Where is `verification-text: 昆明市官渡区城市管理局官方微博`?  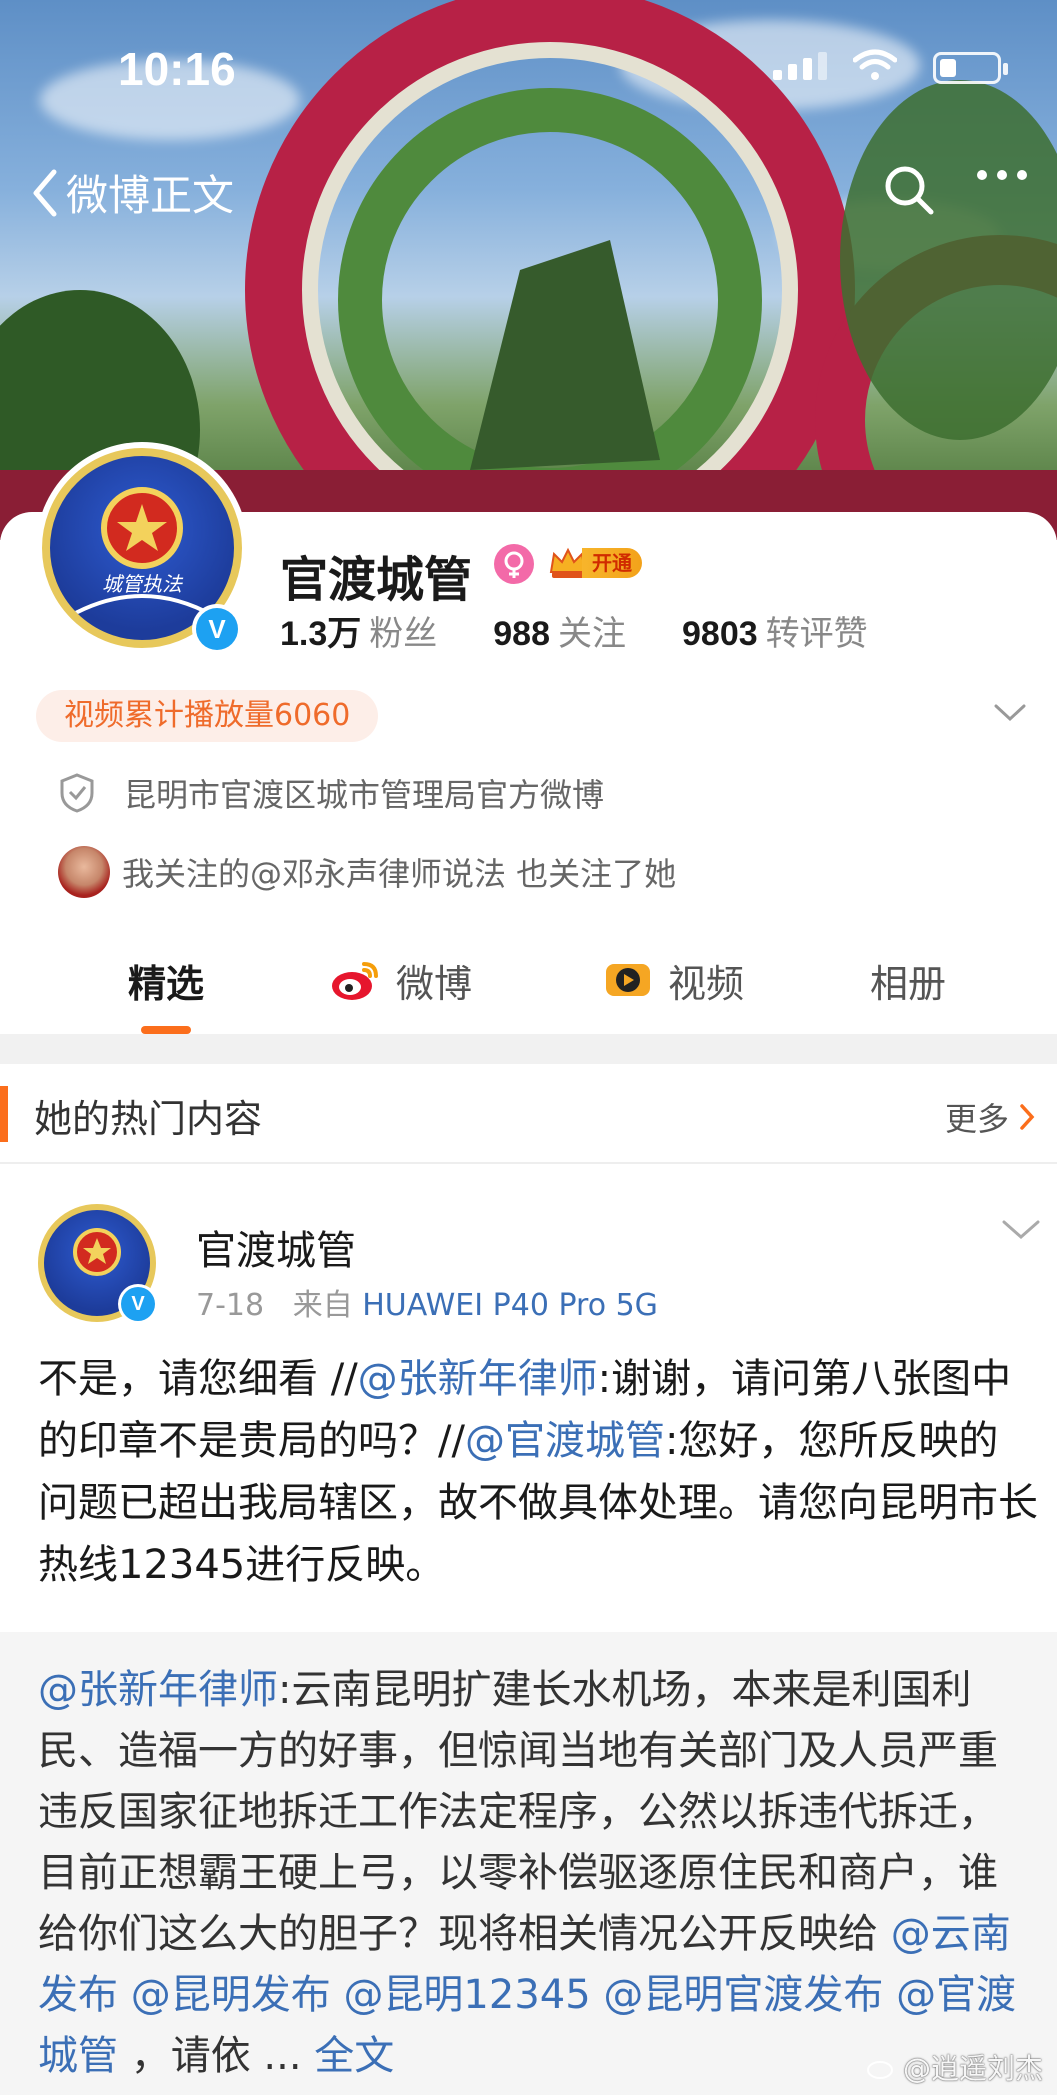
verification-text: 昆明市官渡区城市管理局官方微博 is located at coordinates (364, 795).